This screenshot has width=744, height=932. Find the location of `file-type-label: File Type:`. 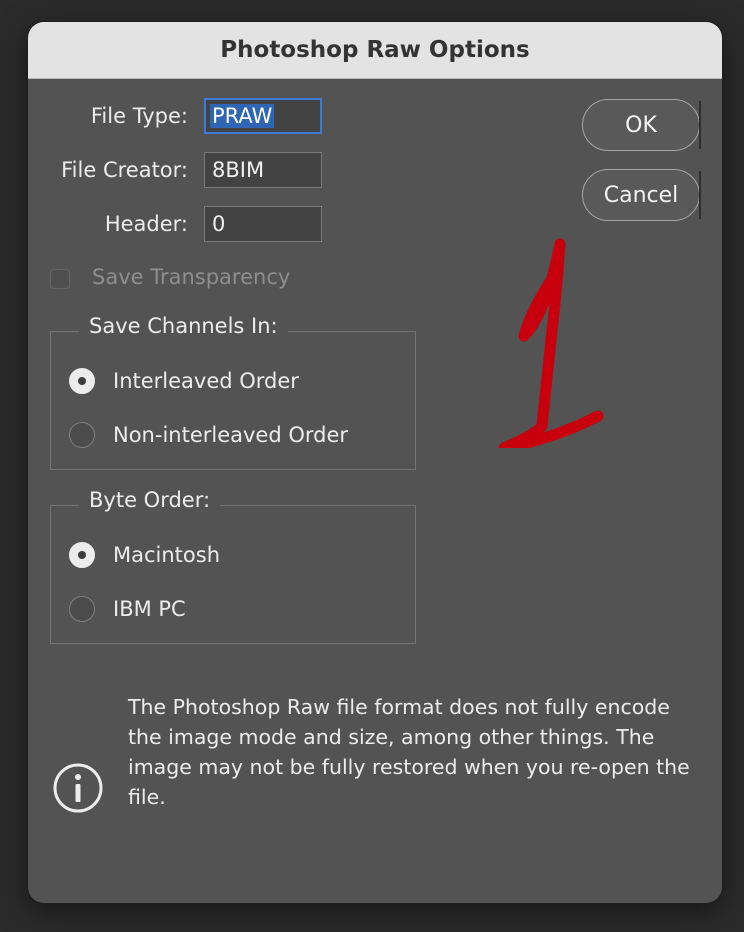

file-type-label: File Type: is located at coordinates (139, 116).